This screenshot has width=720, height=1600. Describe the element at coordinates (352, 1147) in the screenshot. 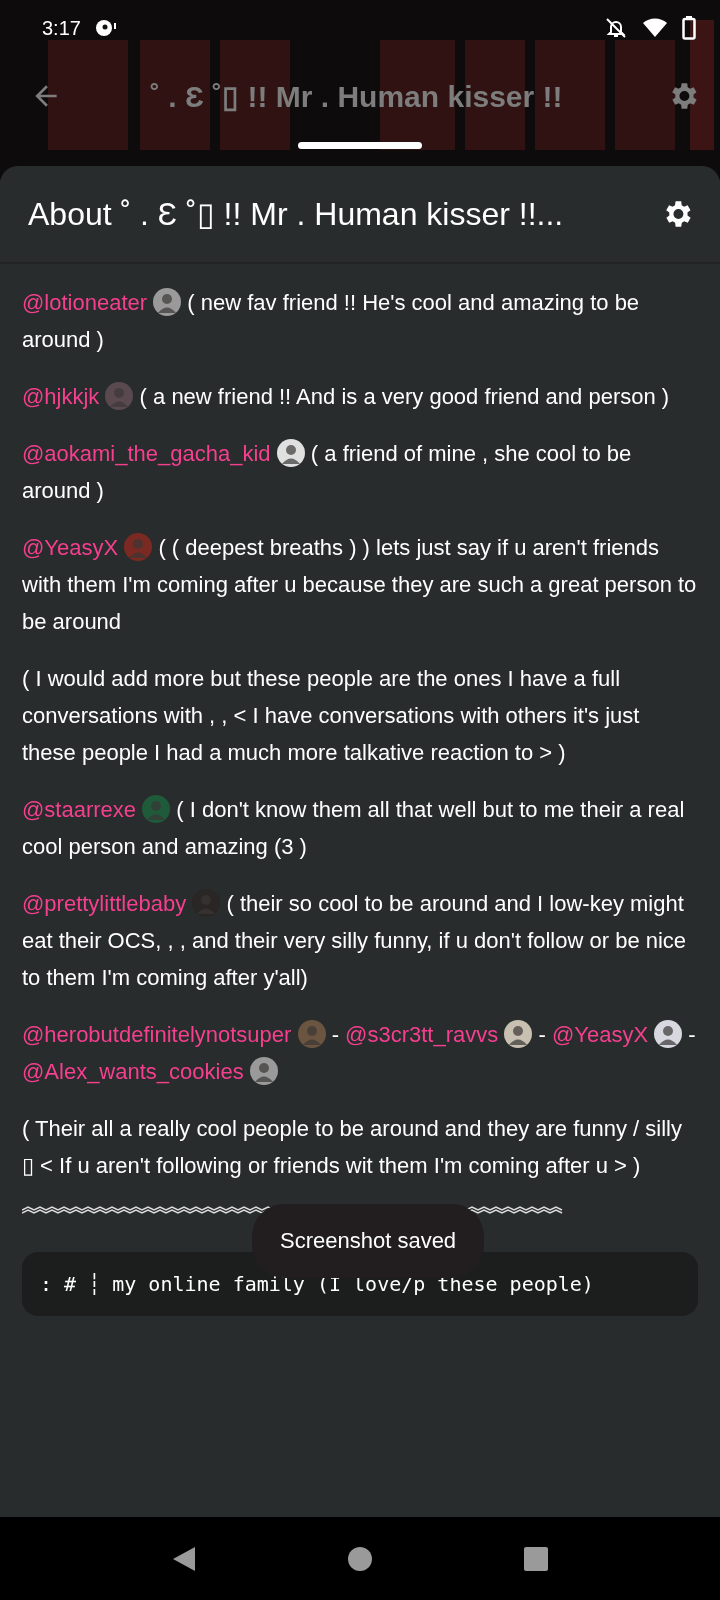

I see `bio-paragraph: ( Their all a really cool people to be around and they are funny / silly ▯ < If u aren't following or friends wit them I'm coming after u > )` at that location.